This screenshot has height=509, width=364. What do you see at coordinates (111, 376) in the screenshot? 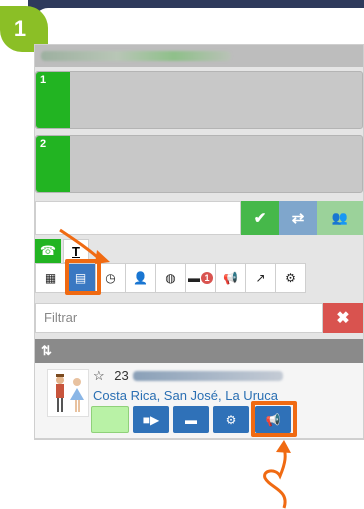
I see `contact-number: ☆ 23` at bounding box center [111, 376].